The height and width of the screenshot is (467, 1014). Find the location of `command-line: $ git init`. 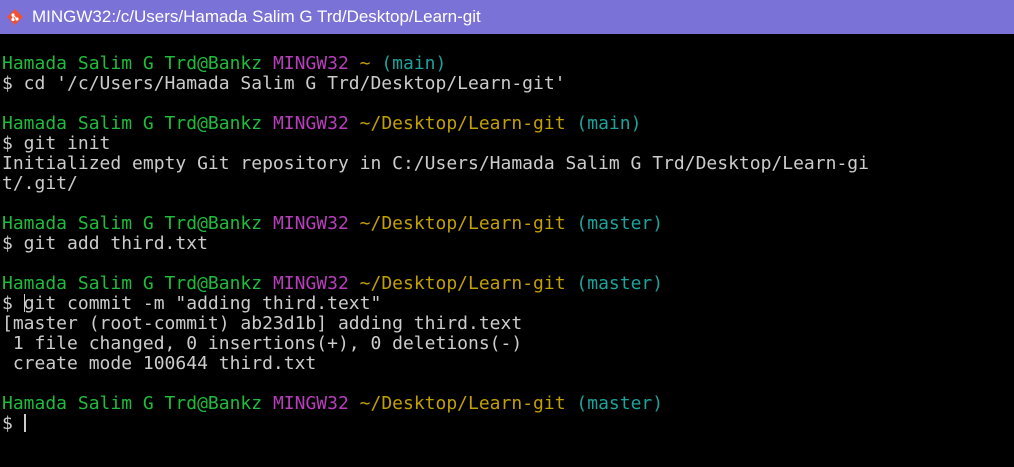

command-line: $ git init is located at coordinates (56, 143).